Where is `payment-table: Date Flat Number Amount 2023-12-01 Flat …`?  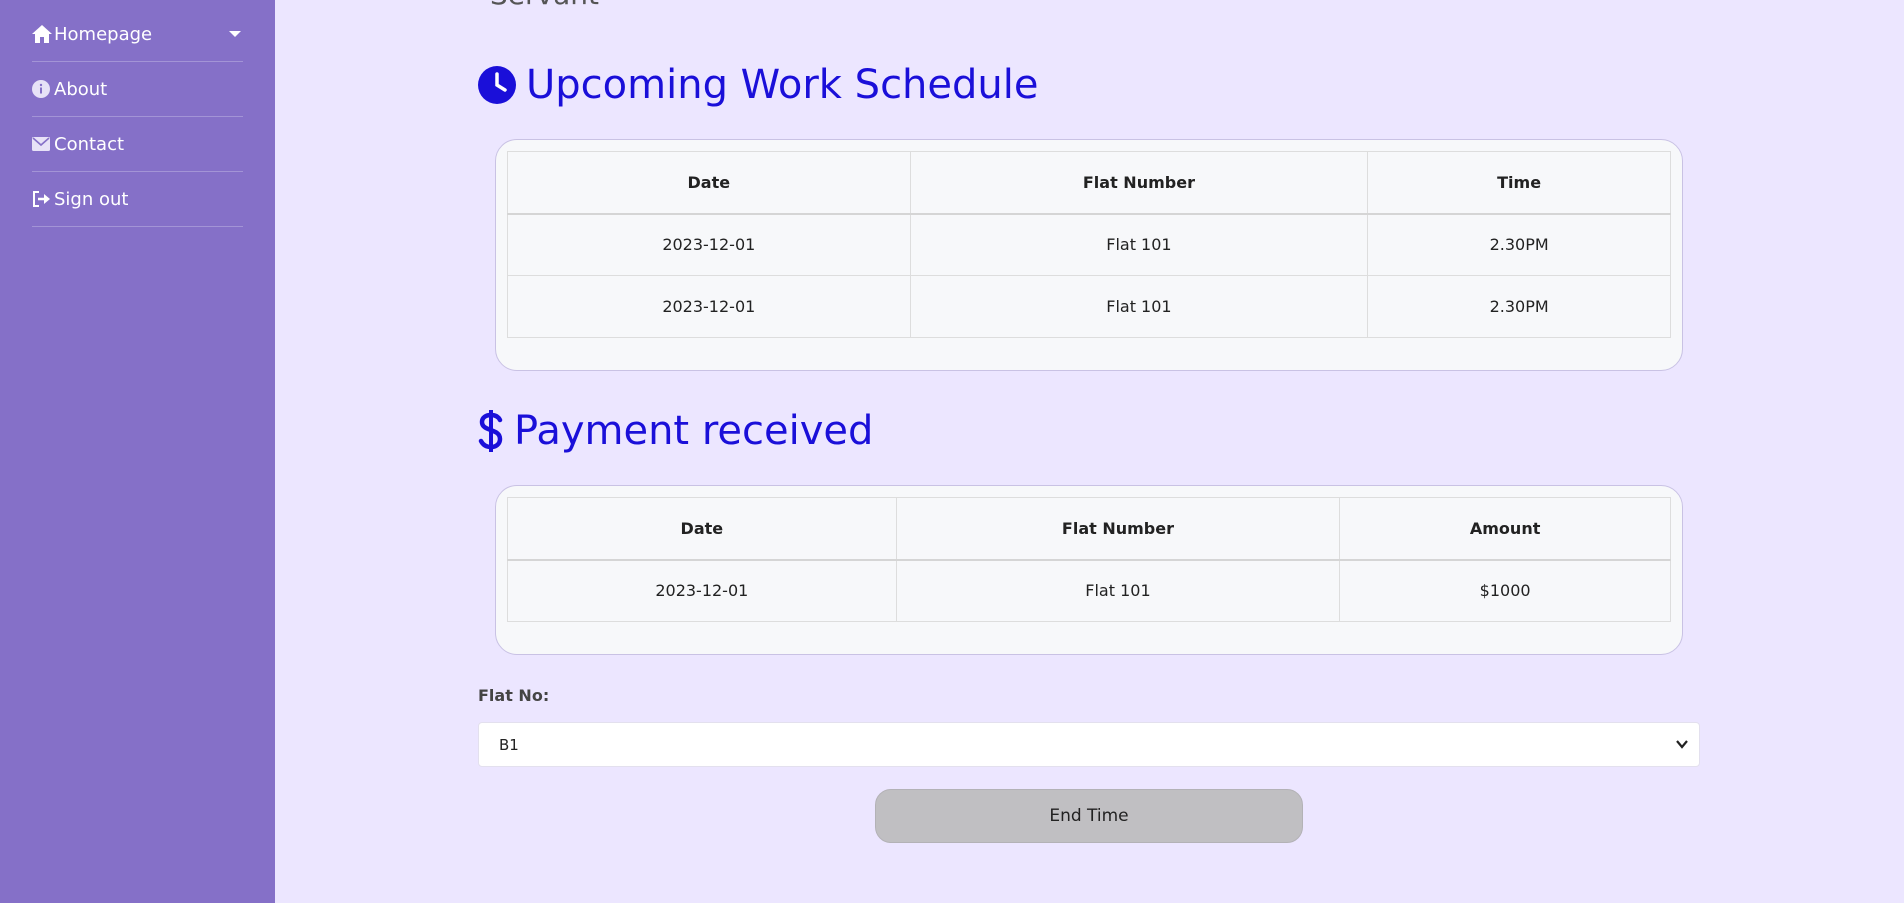
payment-table: Date Flat Number Amount 2023-12-01 Flat … is located at coordinates (1089, 559).